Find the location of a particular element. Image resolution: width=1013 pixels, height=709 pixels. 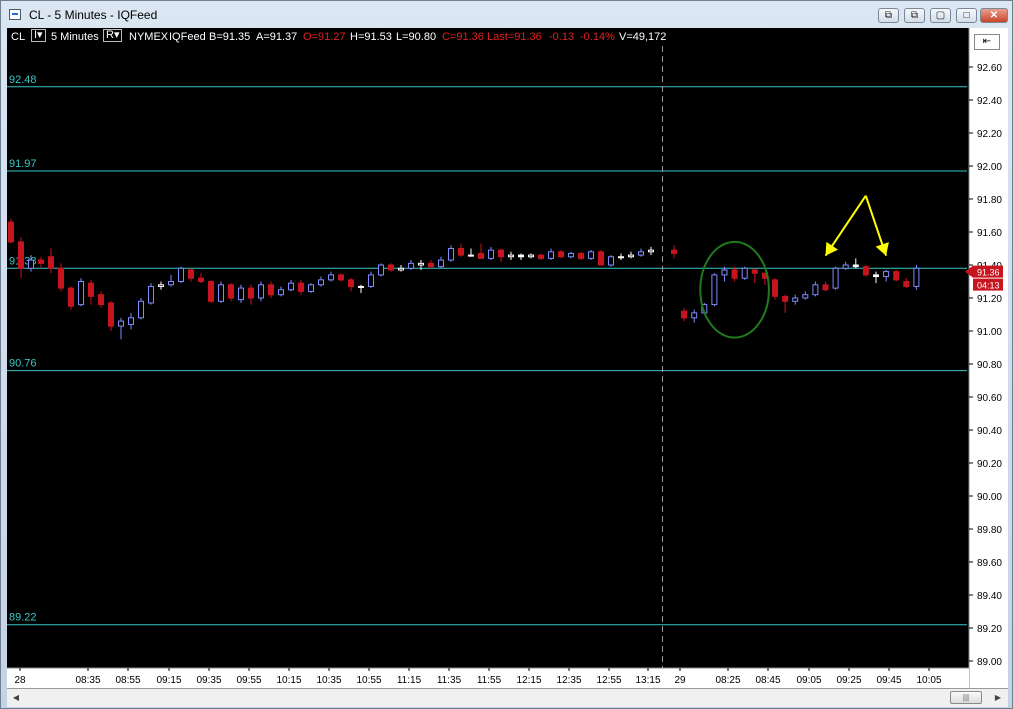

title-bar: CL - 5 Minutes - IQFeed ⧉ ⧉ ▢ □ ✕ is located at coordinates (506, 15).